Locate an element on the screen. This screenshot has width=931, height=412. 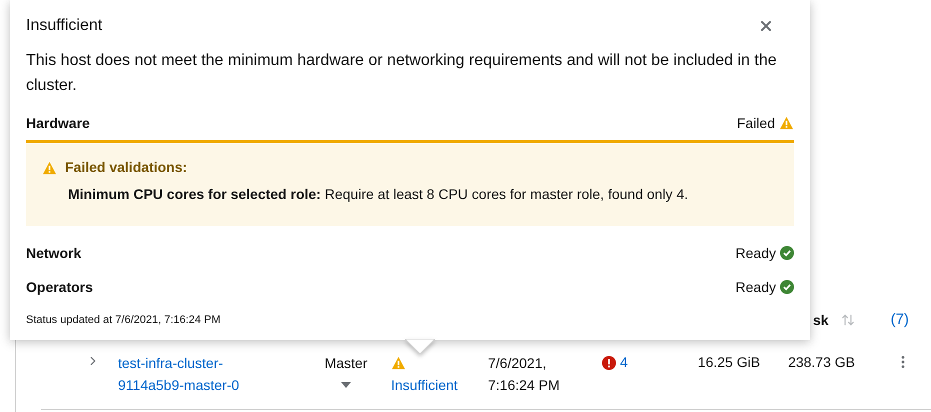
status-link: Insufficient is located at coordinates (439, 385).